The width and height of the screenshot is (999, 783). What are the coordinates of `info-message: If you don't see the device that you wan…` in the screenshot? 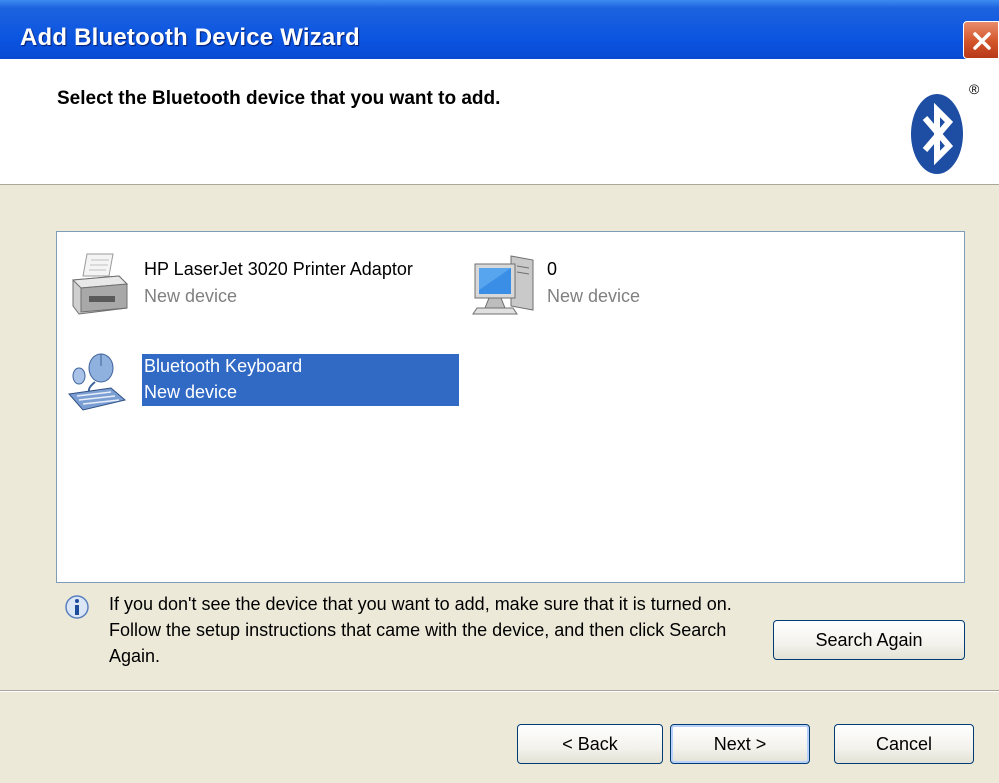 It's located at (420, 630).